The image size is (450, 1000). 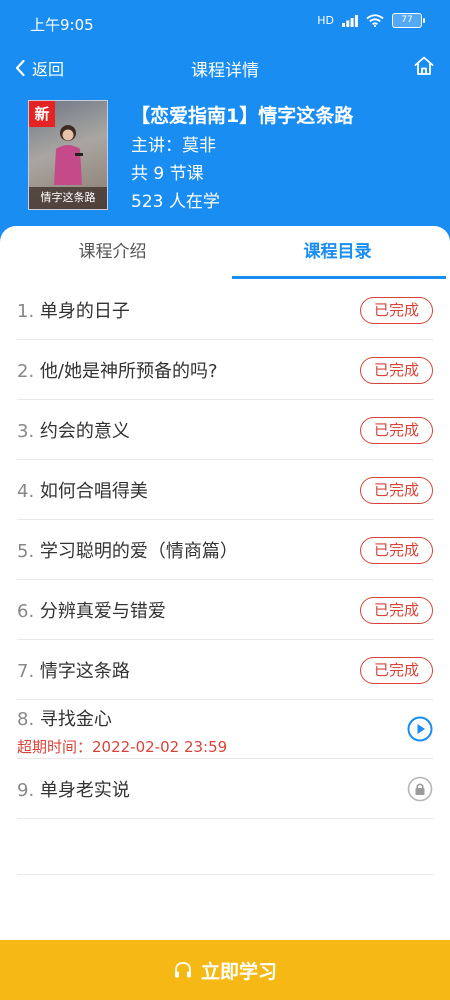 What do you see at coordinates (26, 671) in the screenshot?
I see `lesson-number: 7.` at bounding box center [26, 671].